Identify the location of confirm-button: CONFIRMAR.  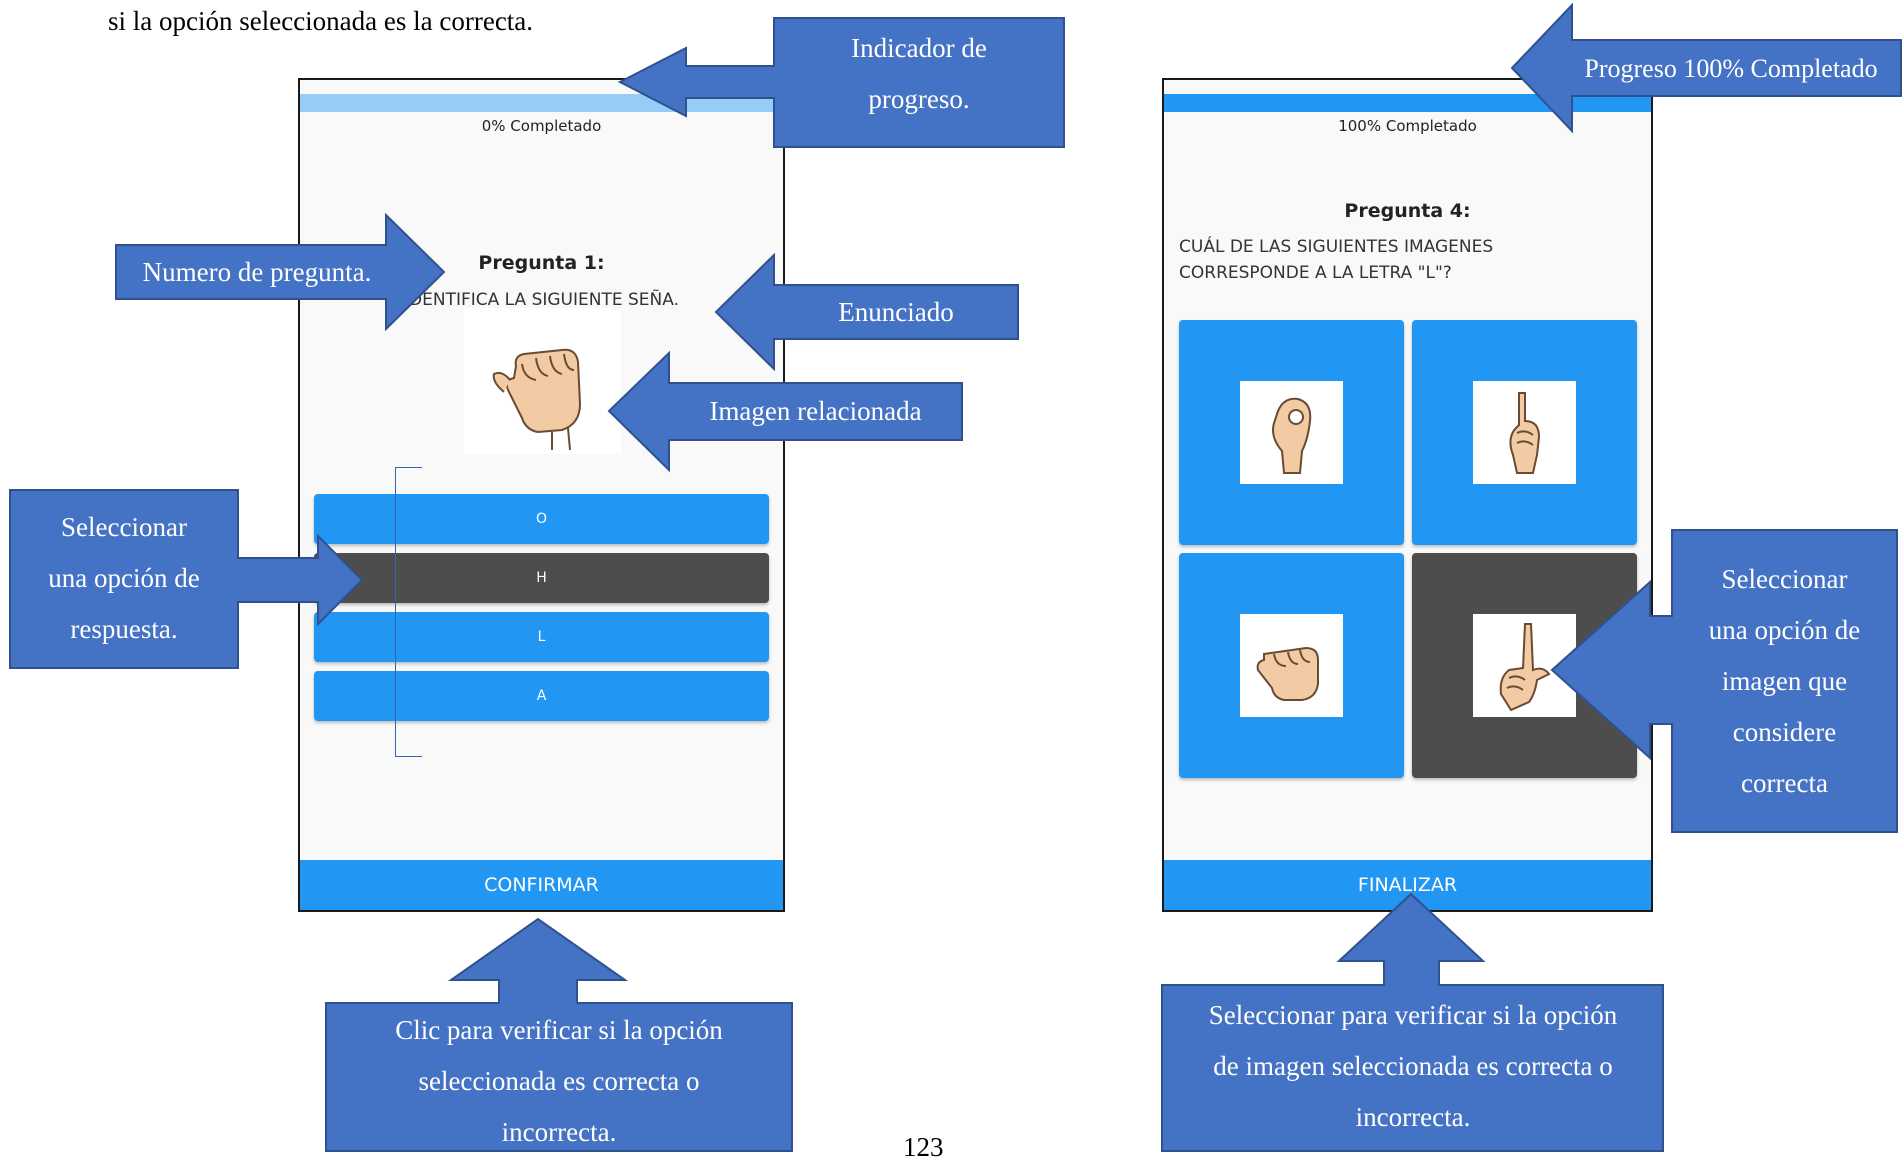
(541, 885).